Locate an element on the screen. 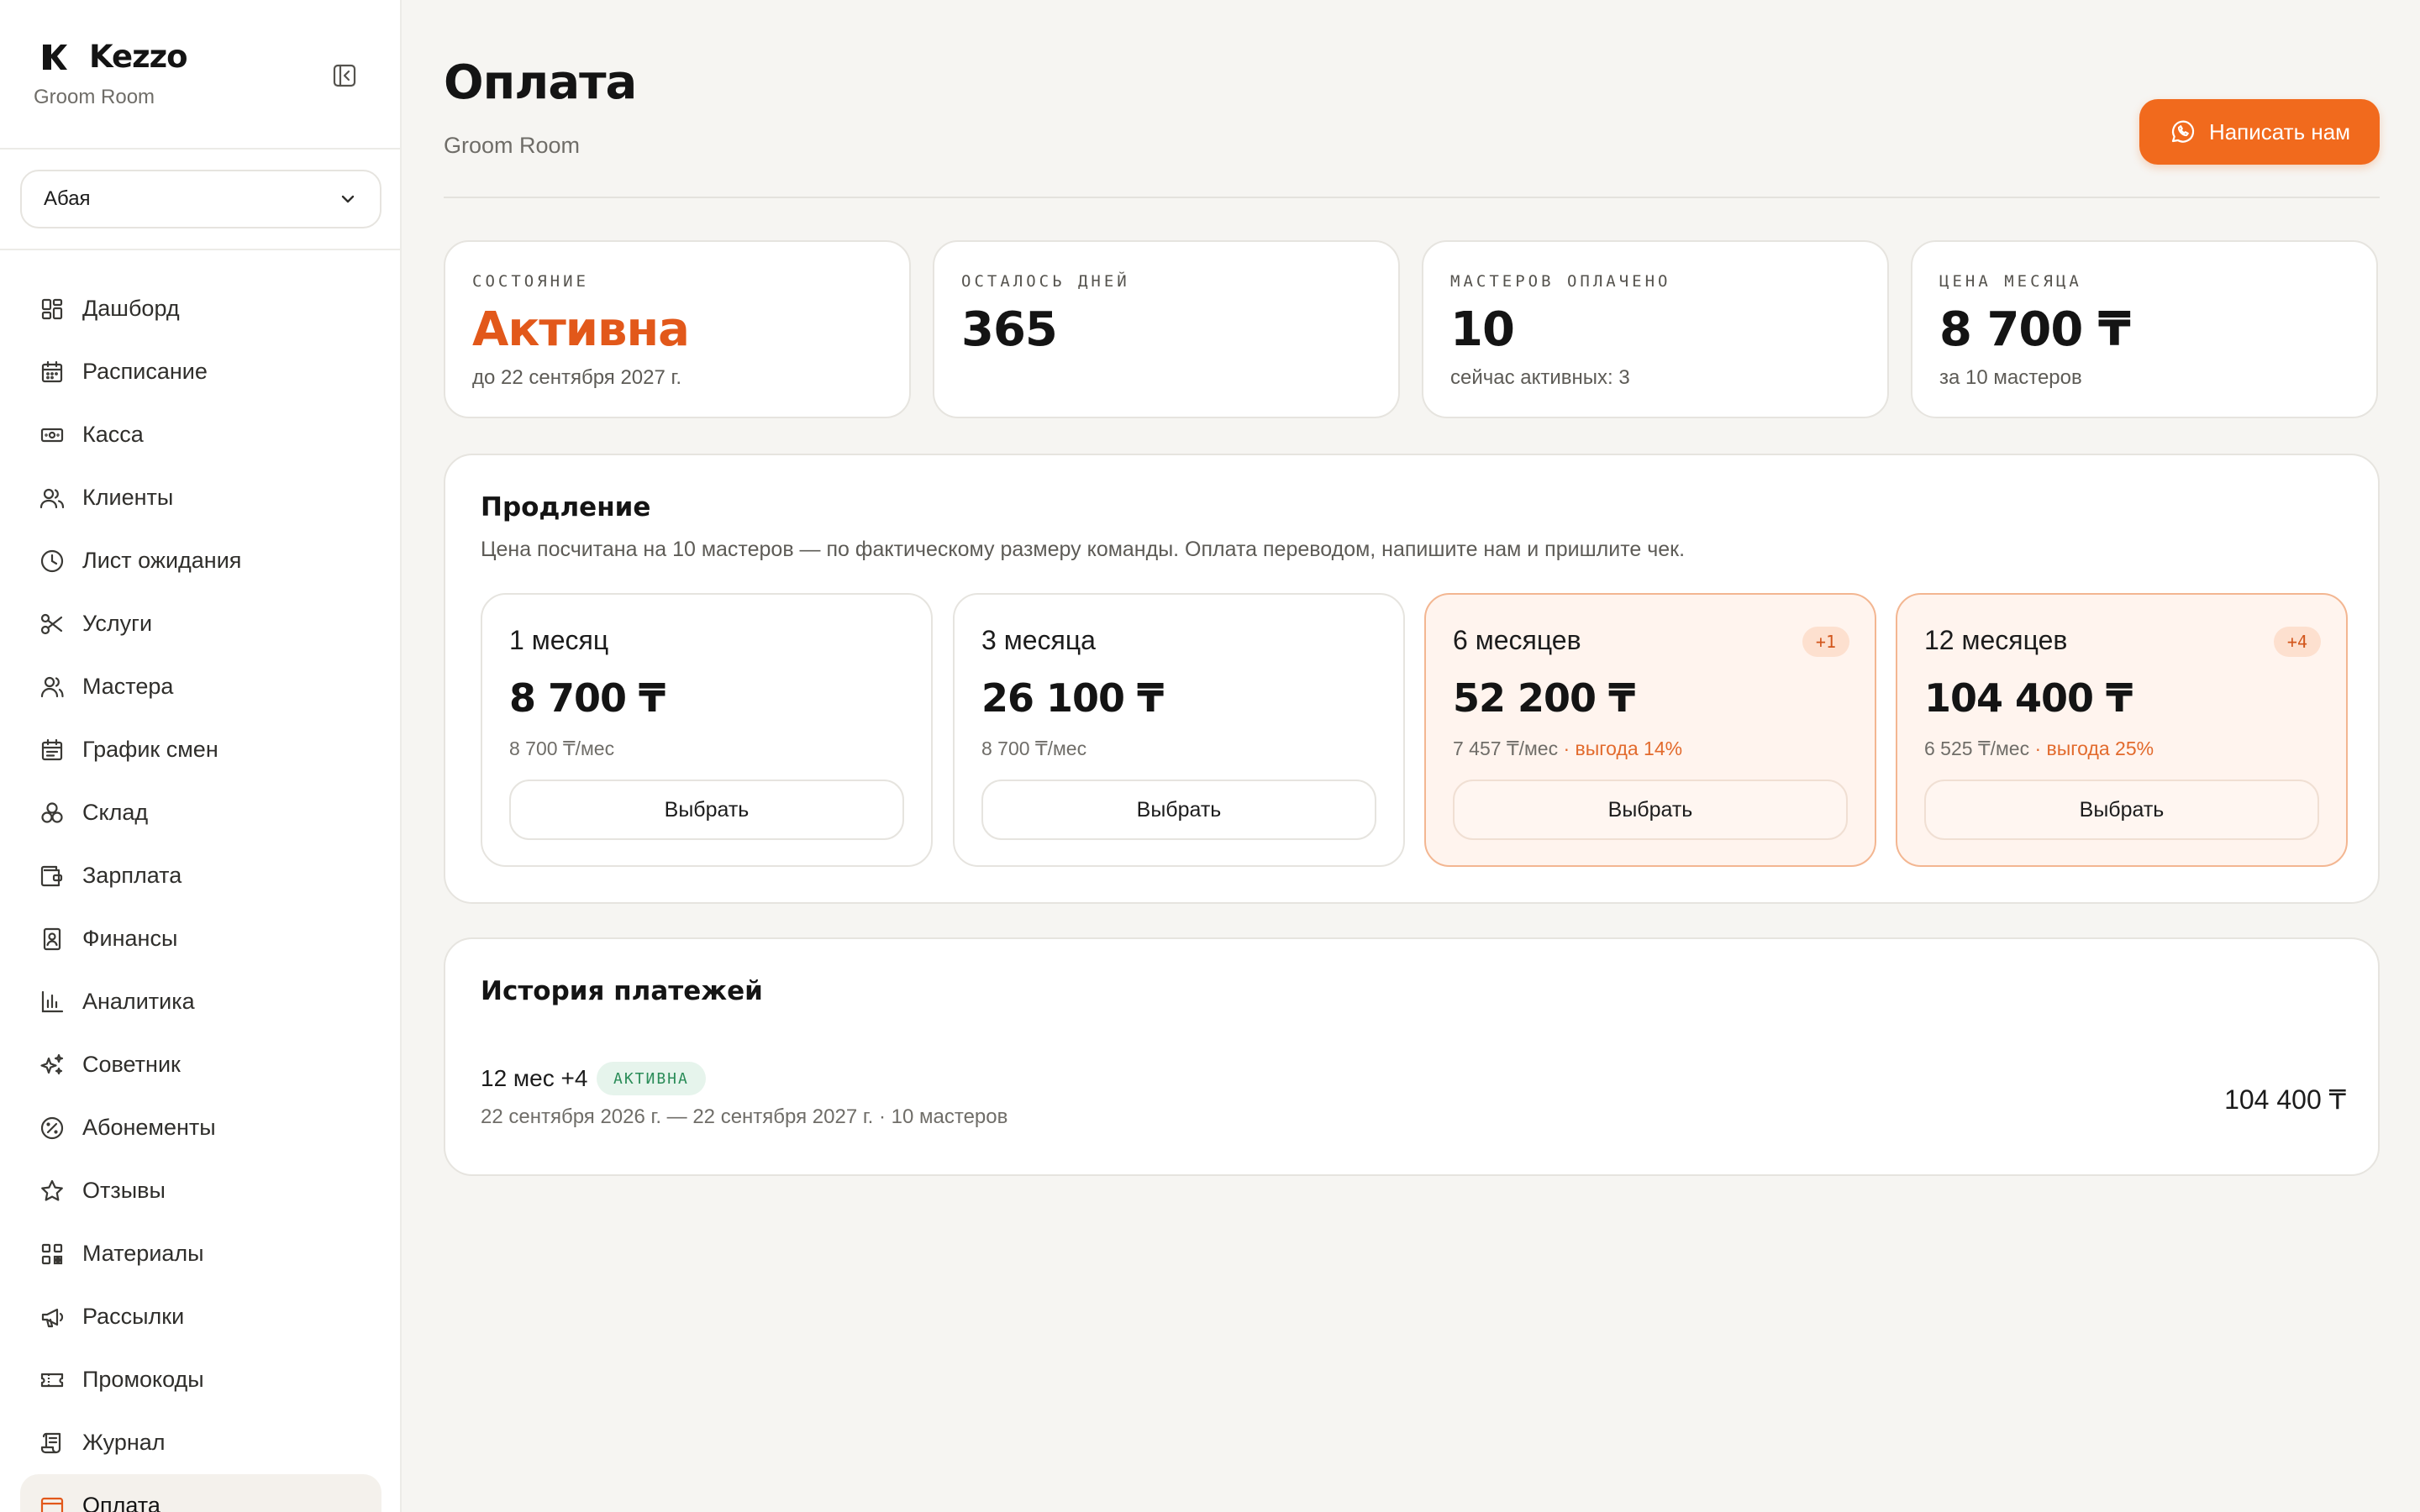 This screenshot has width=2420, height=1512. sidebar-collapse-icon is located at coordinates (344, 75).